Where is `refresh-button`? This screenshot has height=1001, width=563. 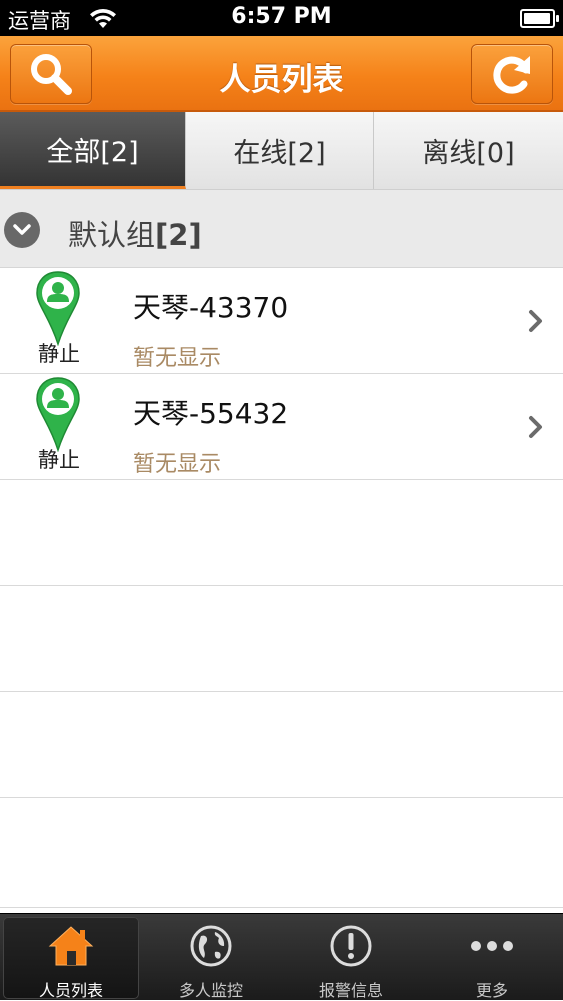 refresh-button is located at coordinates (512, 74).